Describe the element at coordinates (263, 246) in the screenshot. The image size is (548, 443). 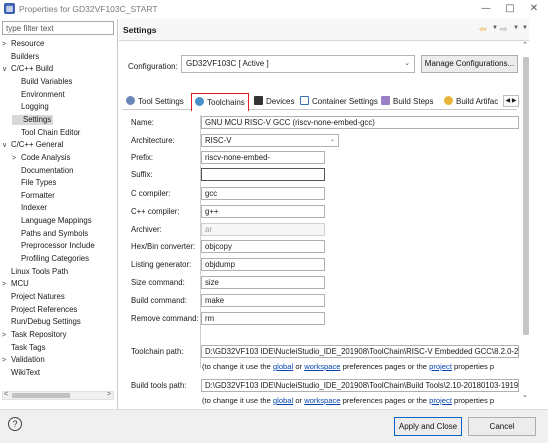
I see `hexbin-field: objcopy` at that location.